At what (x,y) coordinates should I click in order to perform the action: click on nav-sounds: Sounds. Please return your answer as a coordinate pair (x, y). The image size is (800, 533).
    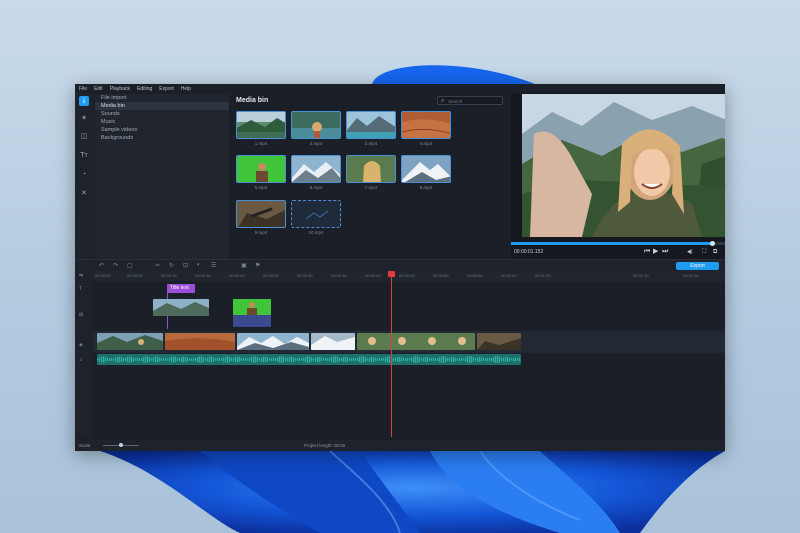
    Looking at the image, I should click on (162, 114).